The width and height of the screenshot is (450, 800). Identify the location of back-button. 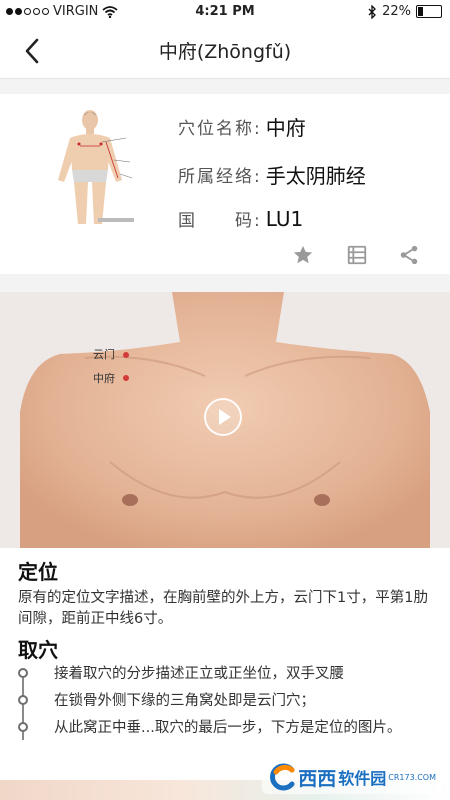
(33, 51).